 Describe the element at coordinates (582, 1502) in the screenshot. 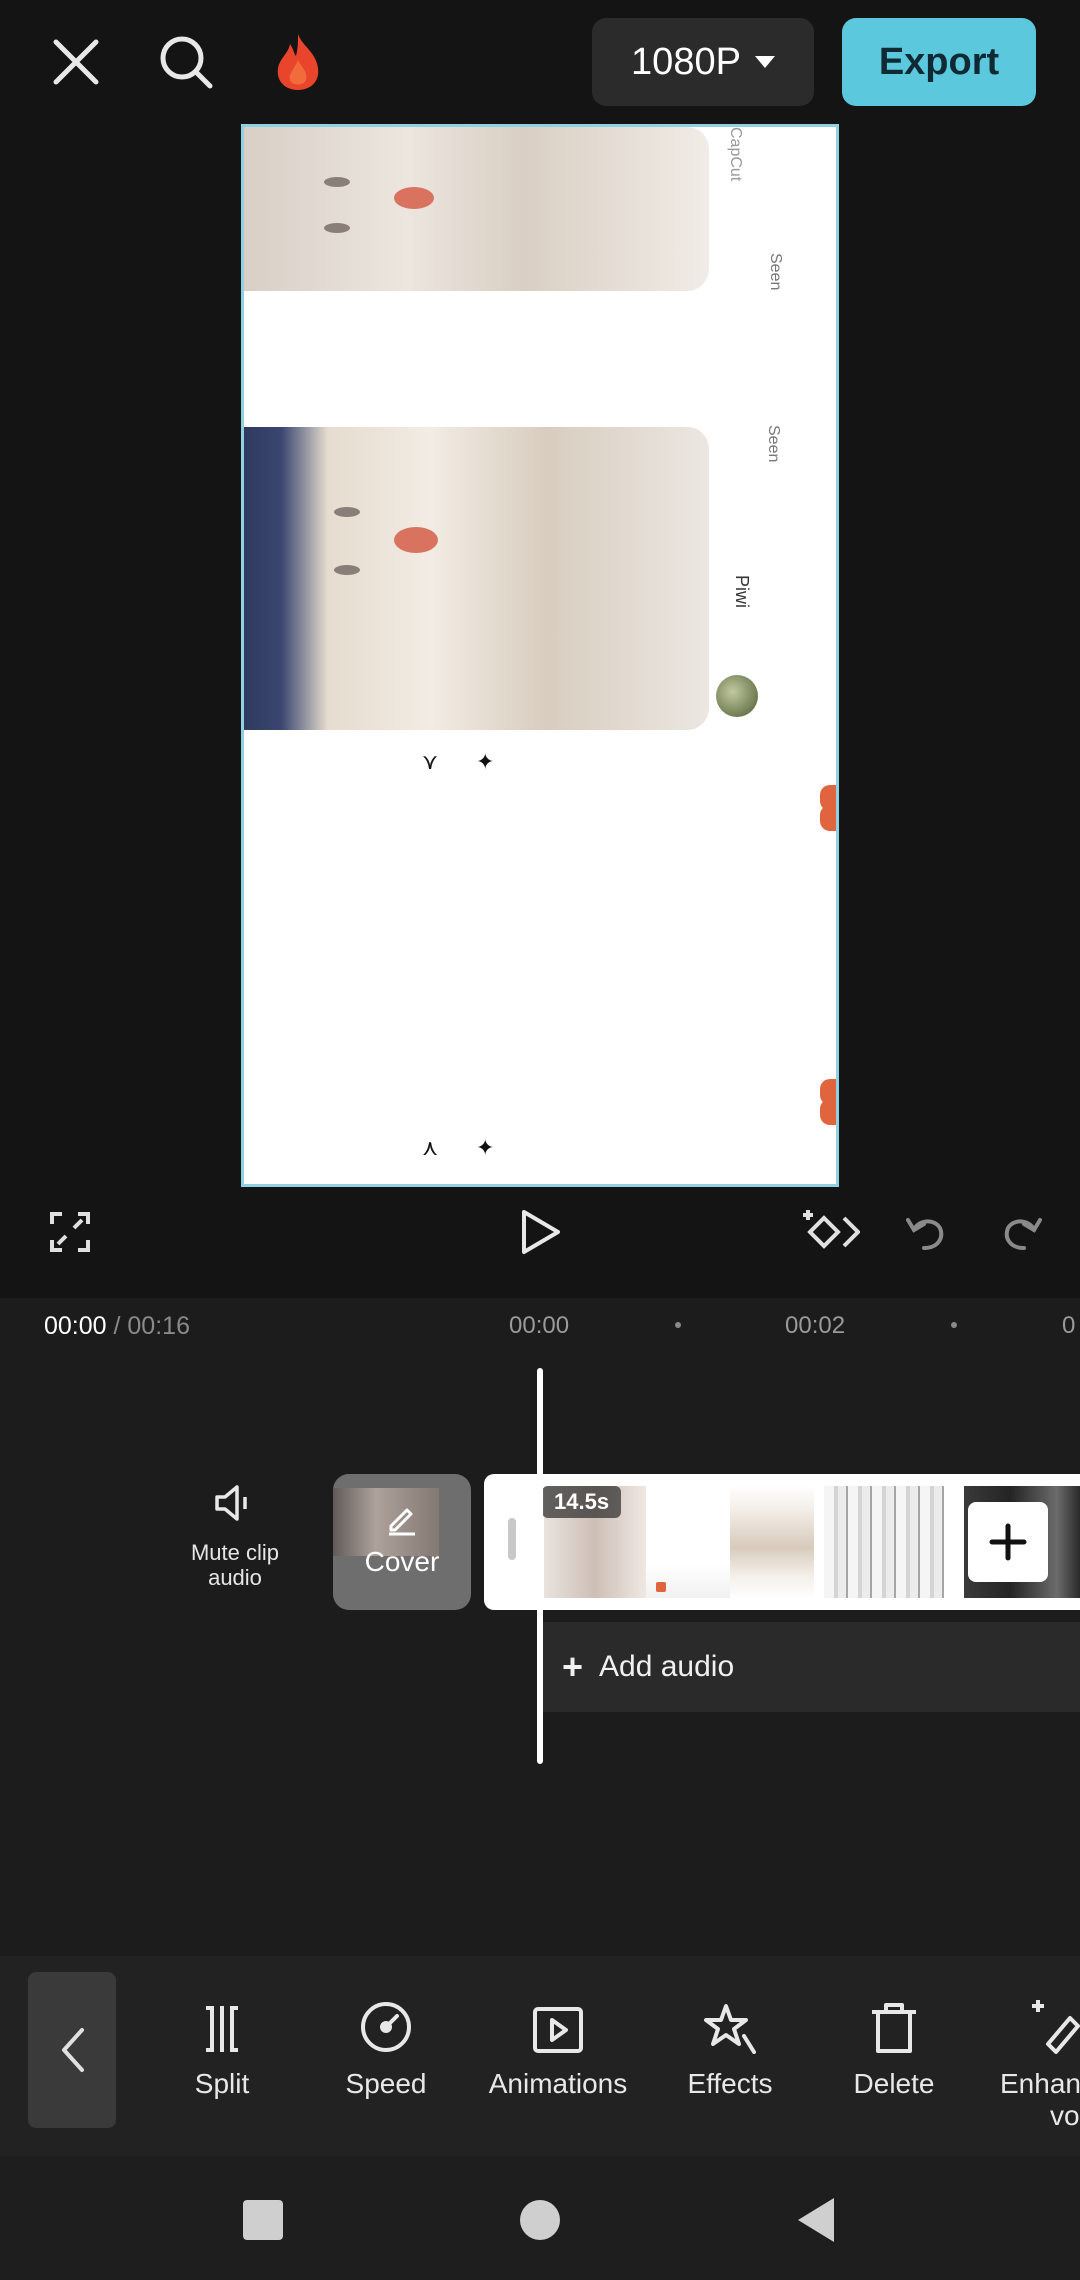

I see `clip-duration-badge: 14.5s` at that location.